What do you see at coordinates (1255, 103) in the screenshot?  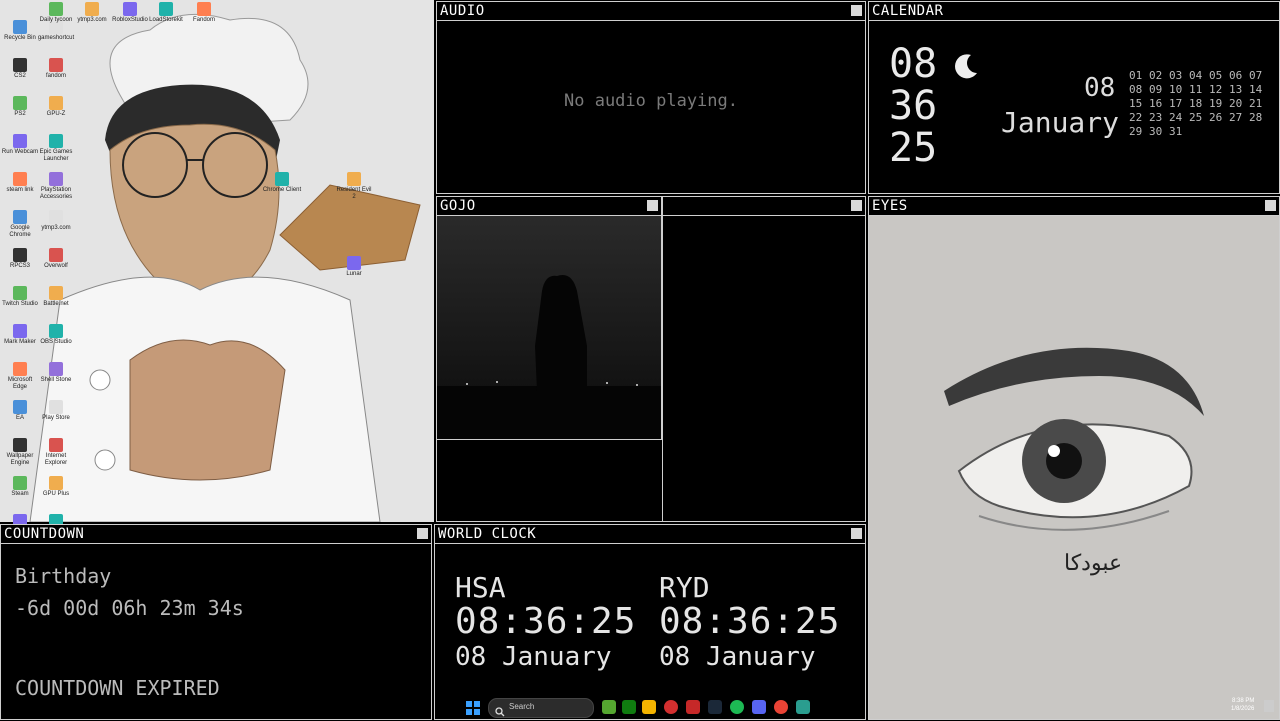 I see `calendar-day-cell: 21` at bounding box center [1255, 103].